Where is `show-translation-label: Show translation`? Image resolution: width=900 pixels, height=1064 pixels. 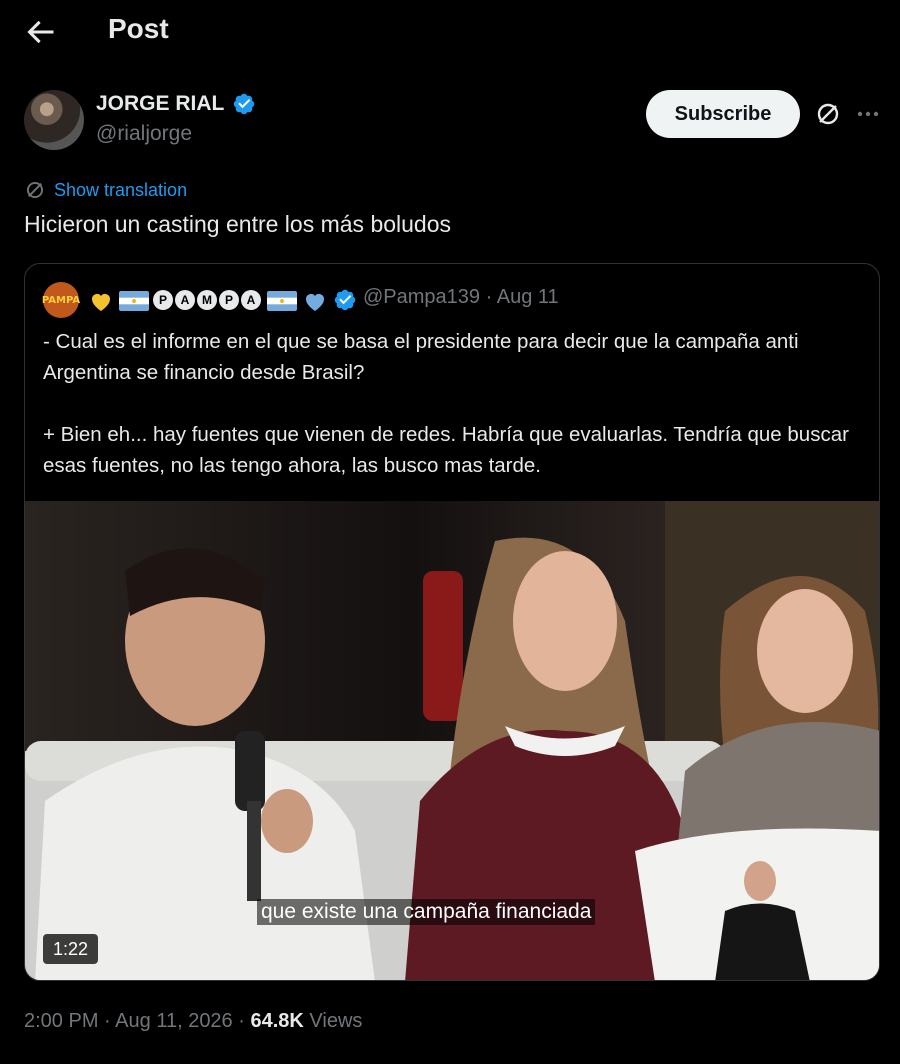 show-translation-label: Show translation is located at coordinates (120, 190).